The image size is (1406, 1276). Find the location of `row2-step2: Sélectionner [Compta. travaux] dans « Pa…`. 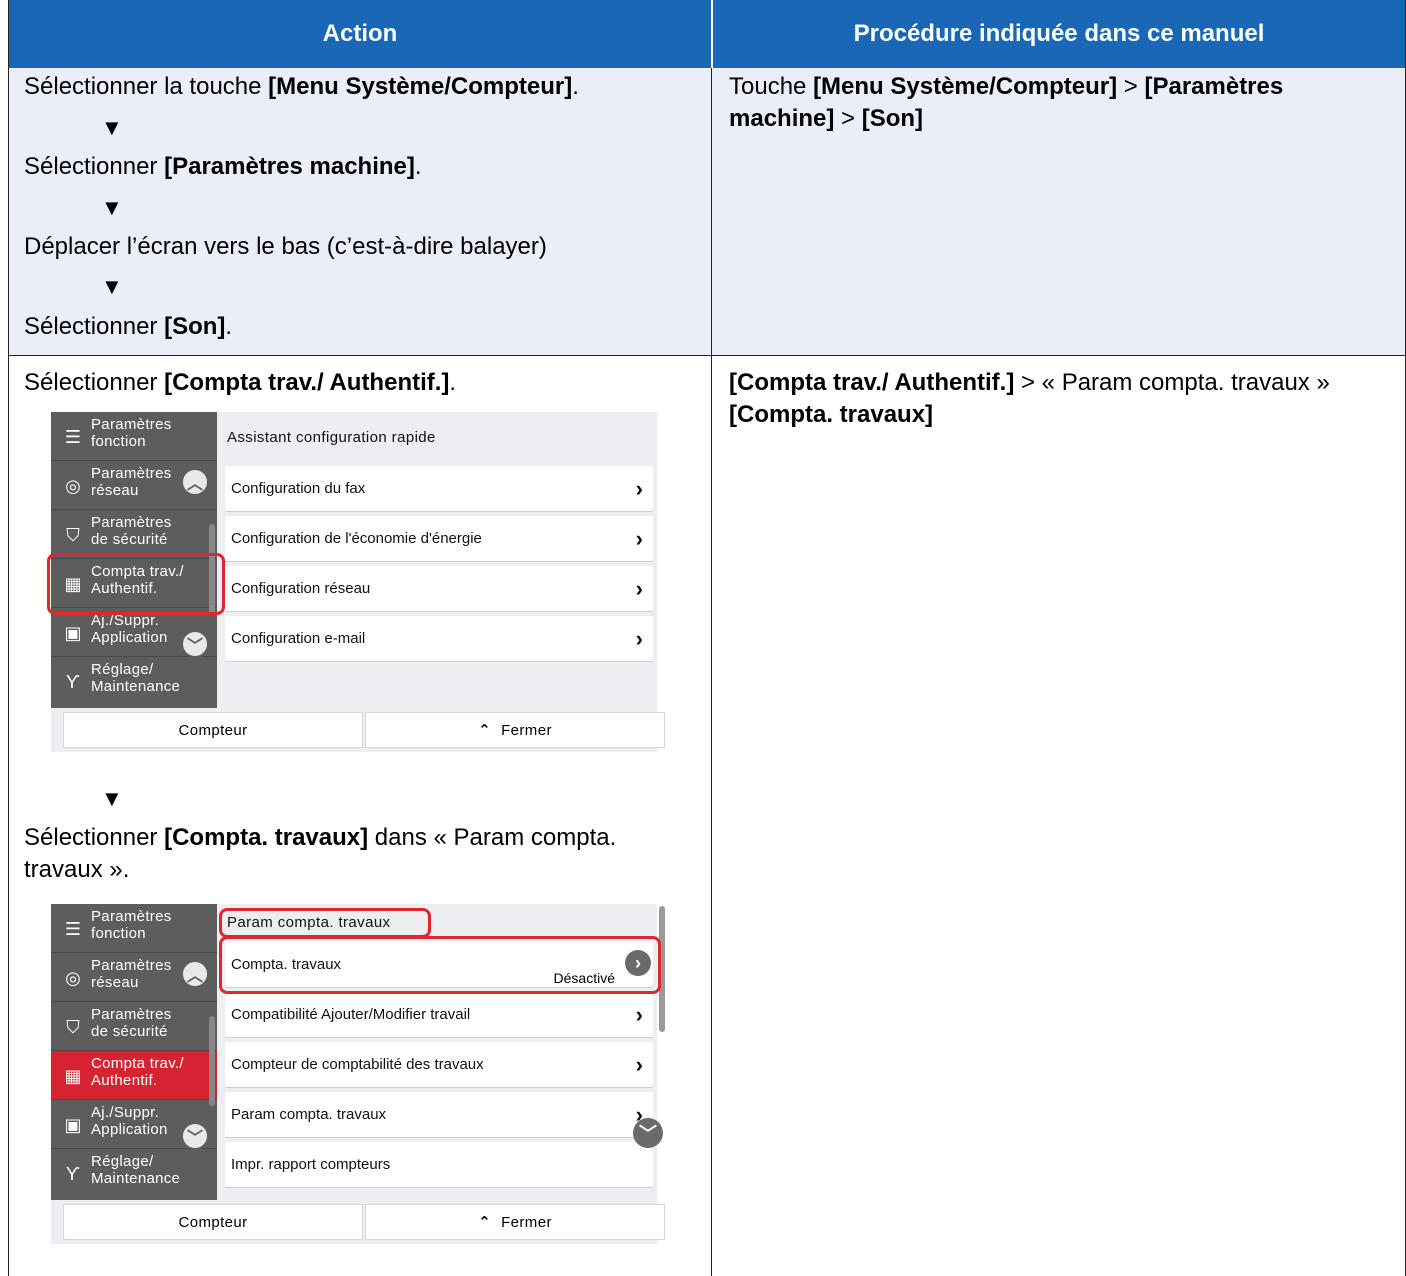

row2-step2: Sélectionner [Compta. travaux] dans « Pa… is located at coordinates (320, 837).